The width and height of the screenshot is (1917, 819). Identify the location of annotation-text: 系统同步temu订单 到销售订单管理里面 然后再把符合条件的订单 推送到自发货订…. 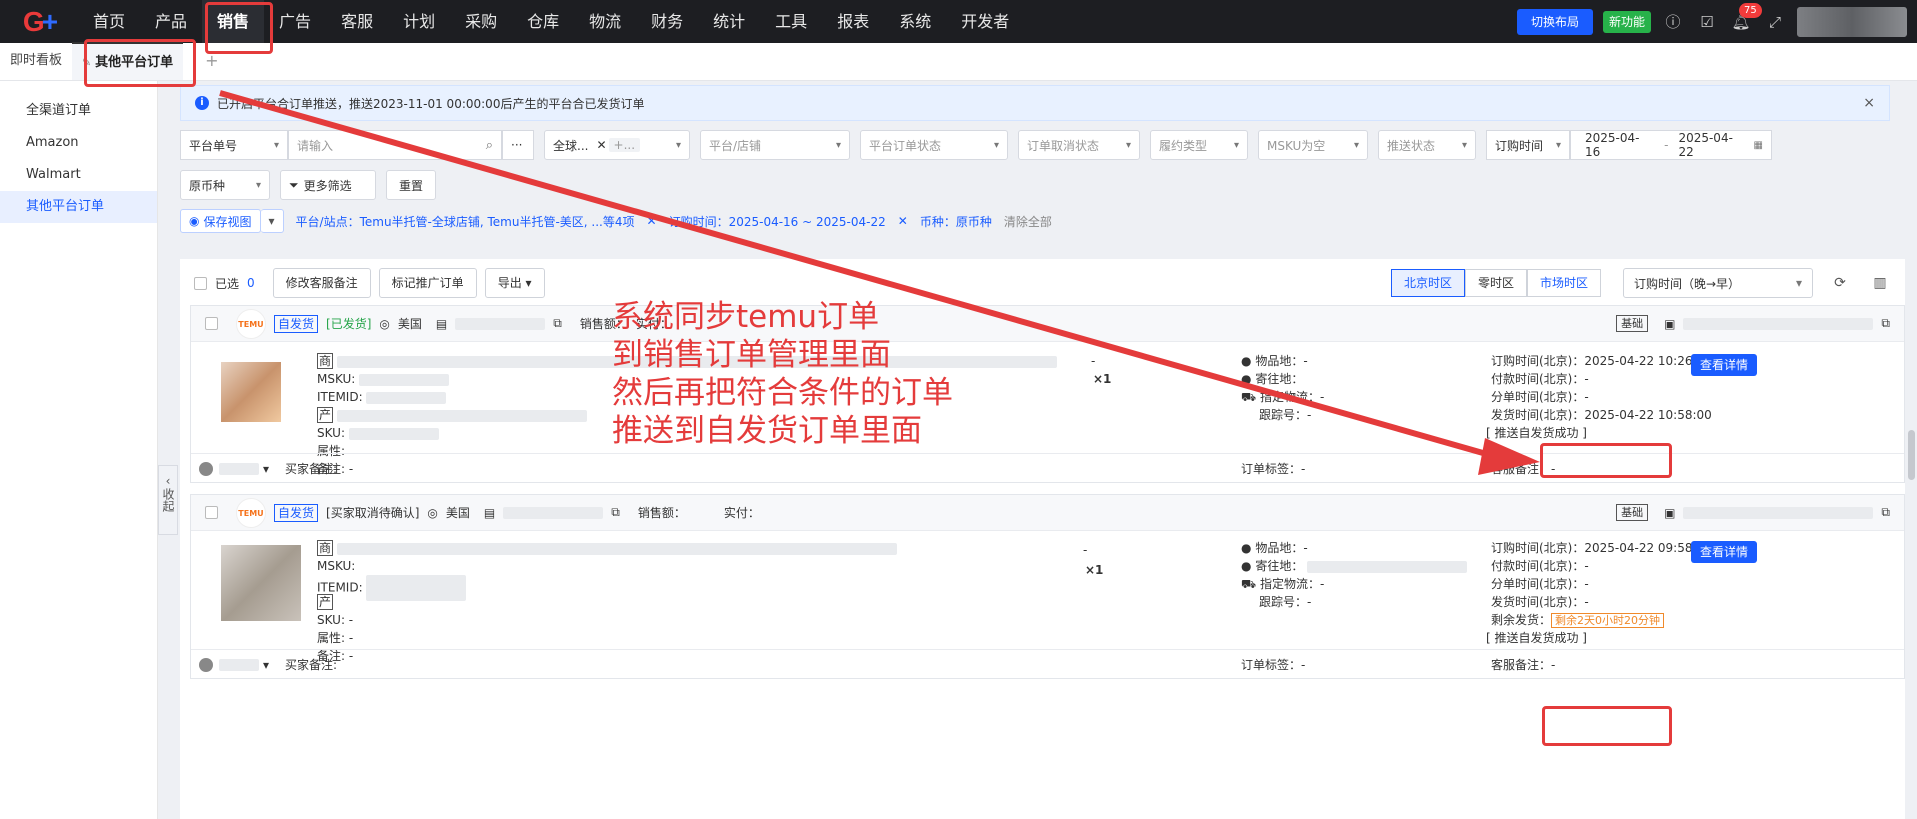
(782, 374).